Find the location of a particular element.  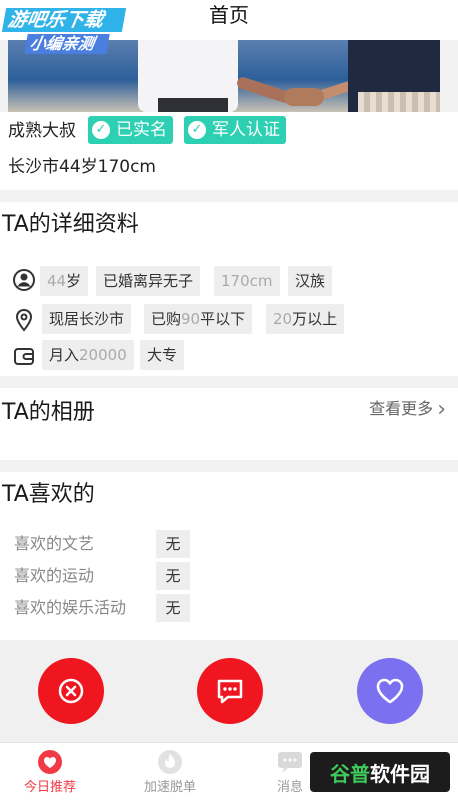

detail-title: TA的详细资料 is located at coordinates (70, 224).